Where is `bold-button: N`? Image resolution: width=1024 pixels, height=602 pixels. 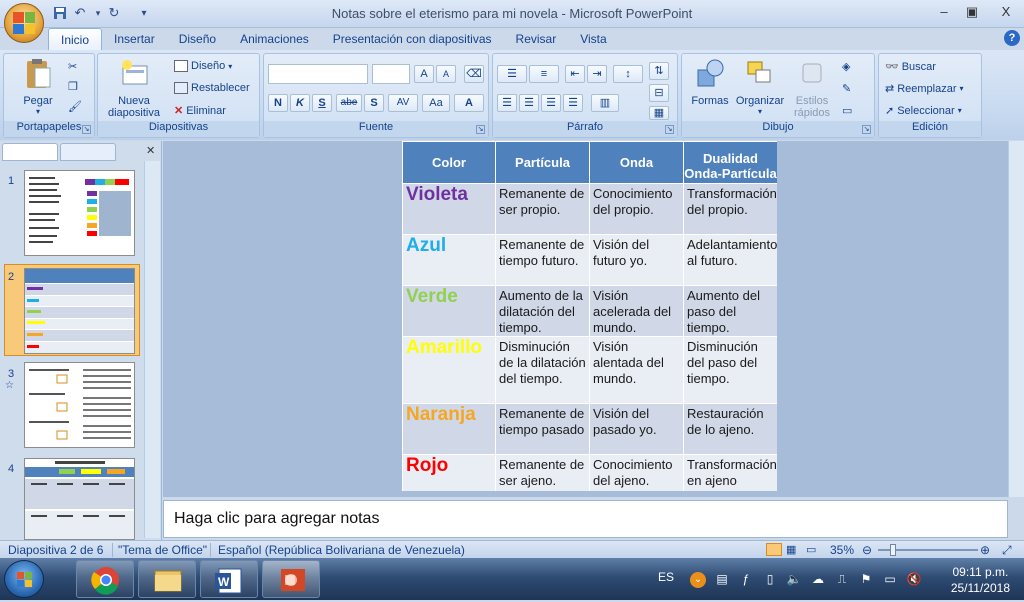 bold-button: N is located at coordinates (278, 103).